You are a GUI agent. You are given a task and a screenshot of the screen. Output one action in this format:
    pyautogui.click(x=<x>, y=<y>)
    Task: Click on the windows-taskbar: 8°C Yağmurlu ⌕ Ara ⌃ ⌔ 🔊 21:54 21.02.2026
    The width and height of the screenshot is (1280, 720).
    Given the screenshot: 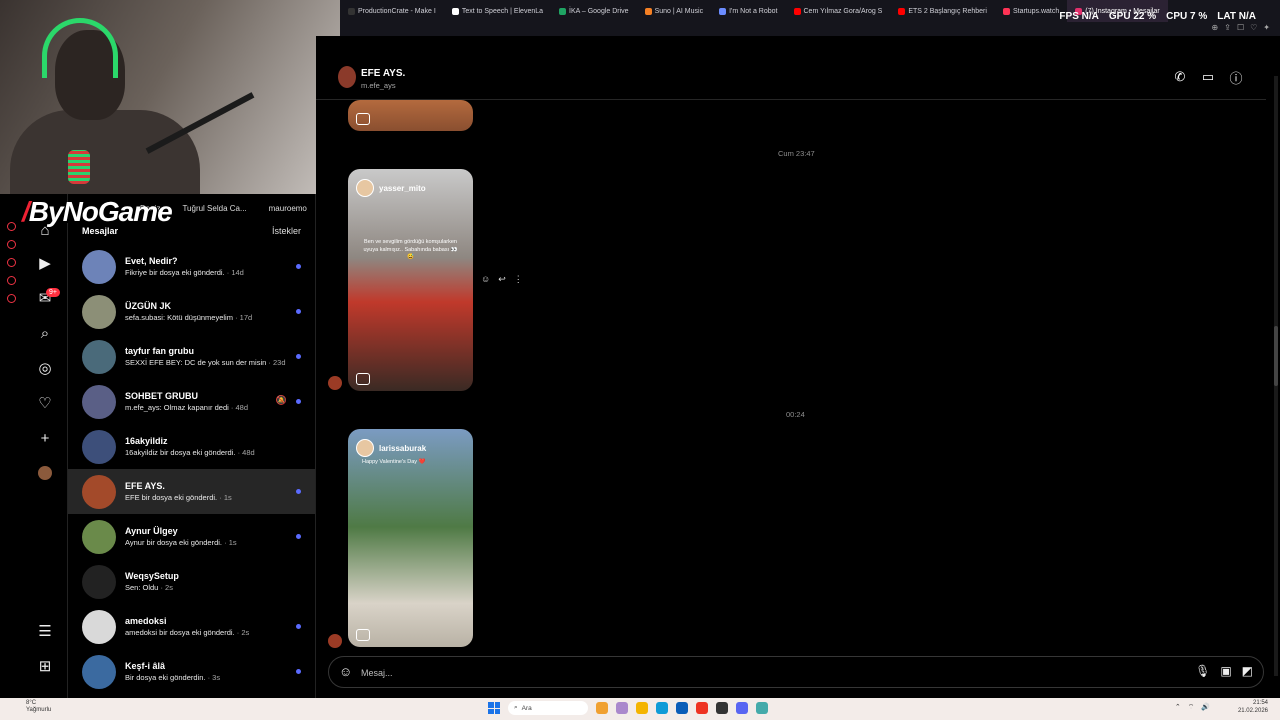 What is the action you would take?
    pyautogui.click(x=640, y=709)
    